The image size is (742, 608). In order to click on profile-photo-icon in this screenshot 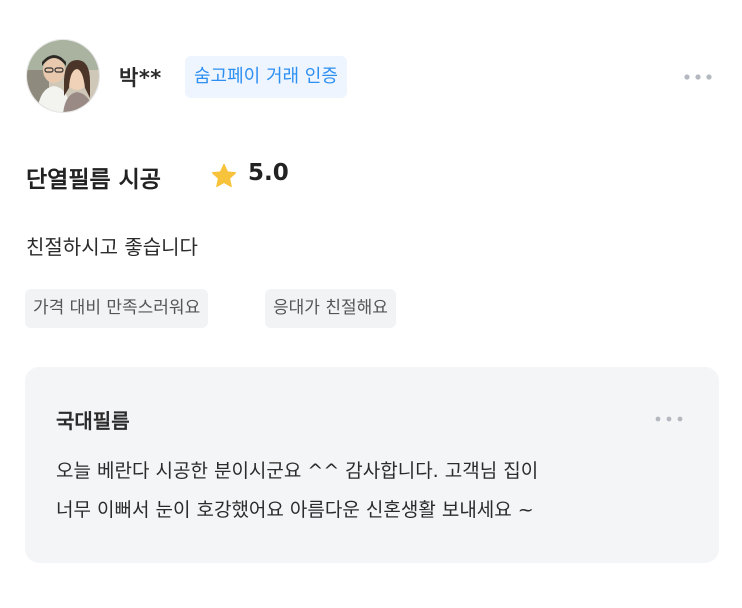, I will do `click(63, 76)`.